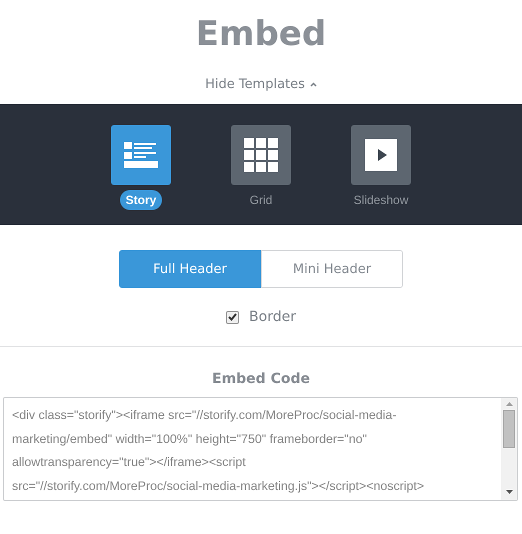 This screenshot has width=522, height=534. I want to click on scrollbar, so click(509, 449).